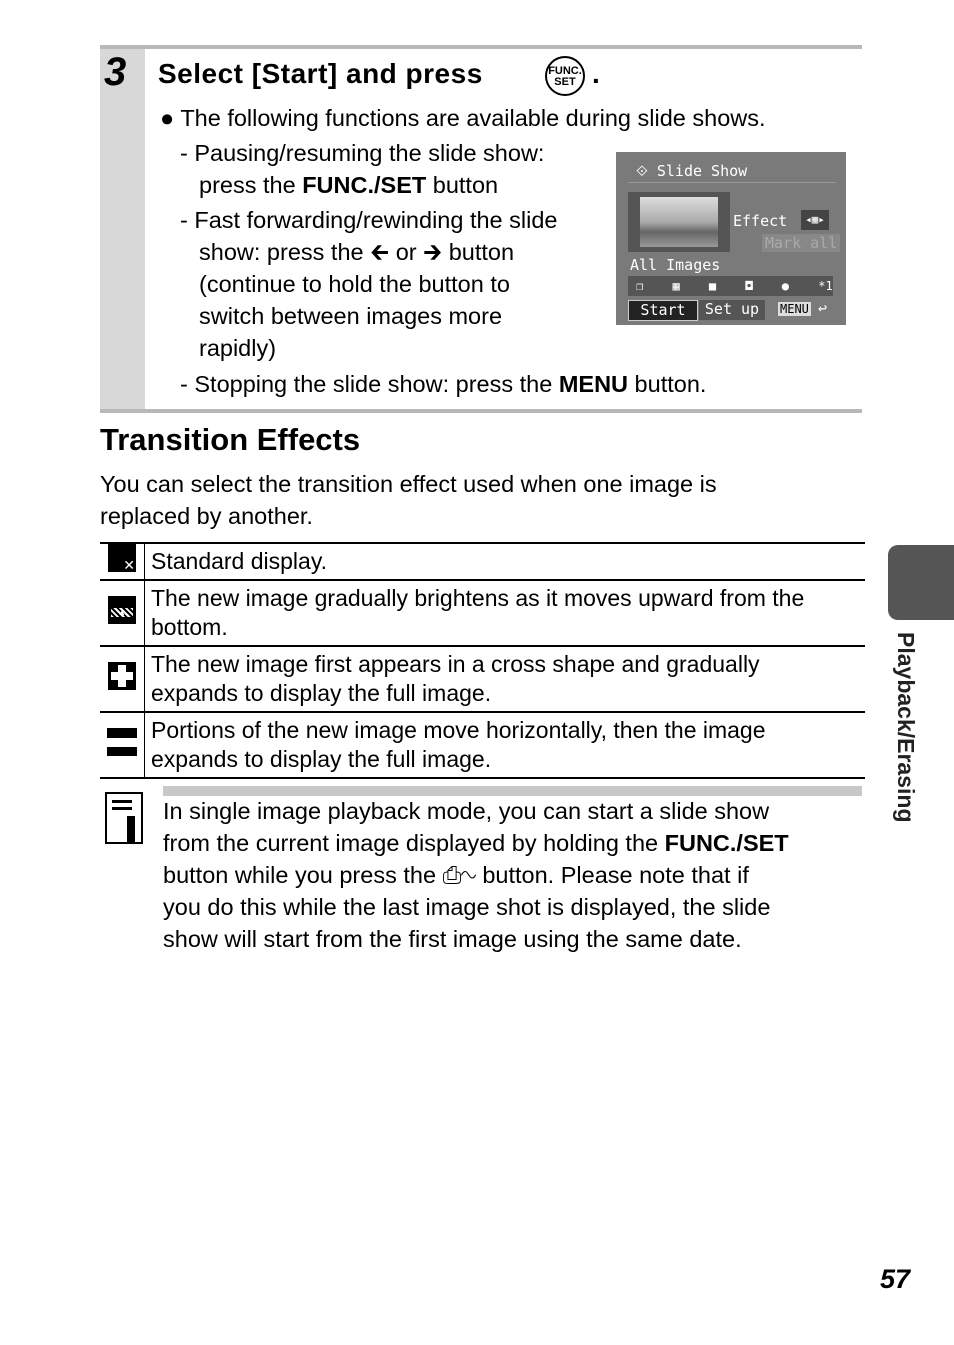 This screenshot has width=954, height=1345. Describe the element at coordinates (376, 384) in the screenshot. I see `text: Stopping the slide show: press the` at that location.